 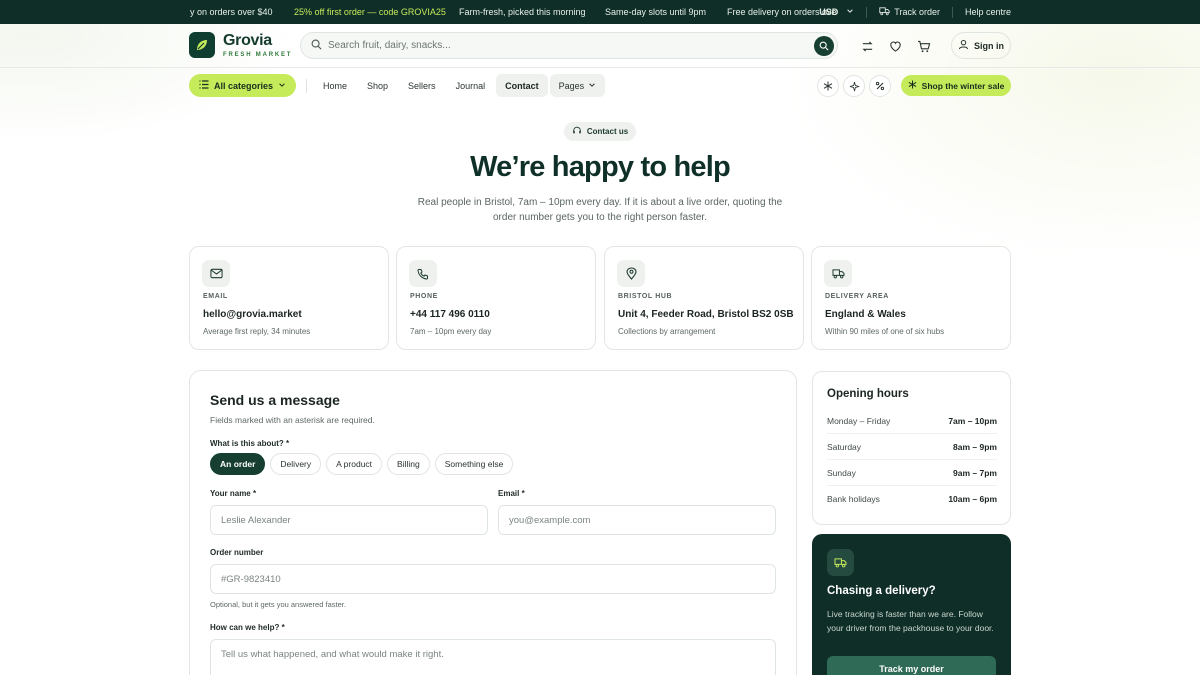 What do you see at coordinates (911, 665) in the screenshot?
I see `track-my-order-button: Track my order` at bounding box center [911, 665].